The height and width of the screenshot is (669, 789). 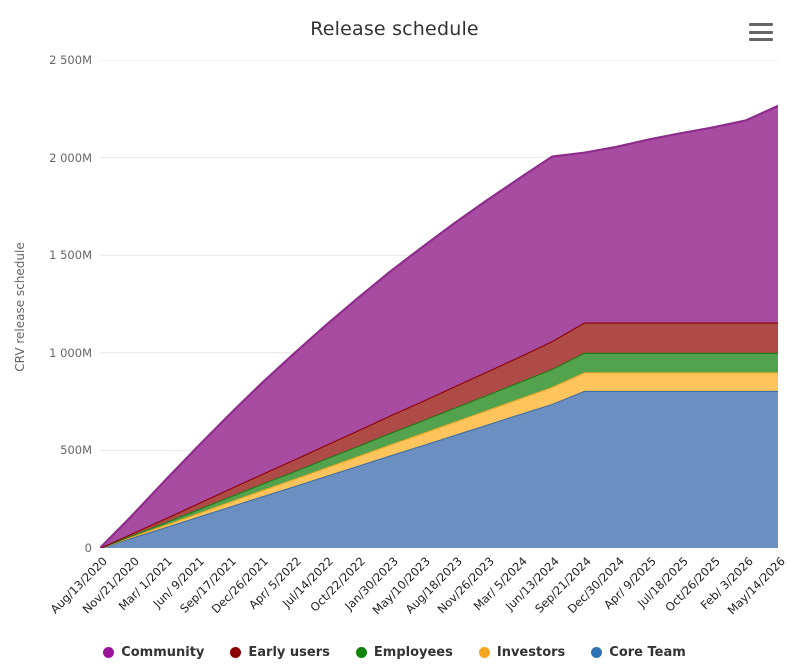 What do you see at coordinates (20, 307) in the screenshot?
I see `y-axis-title: CRV release schedule` at bounding box center [20, 307].